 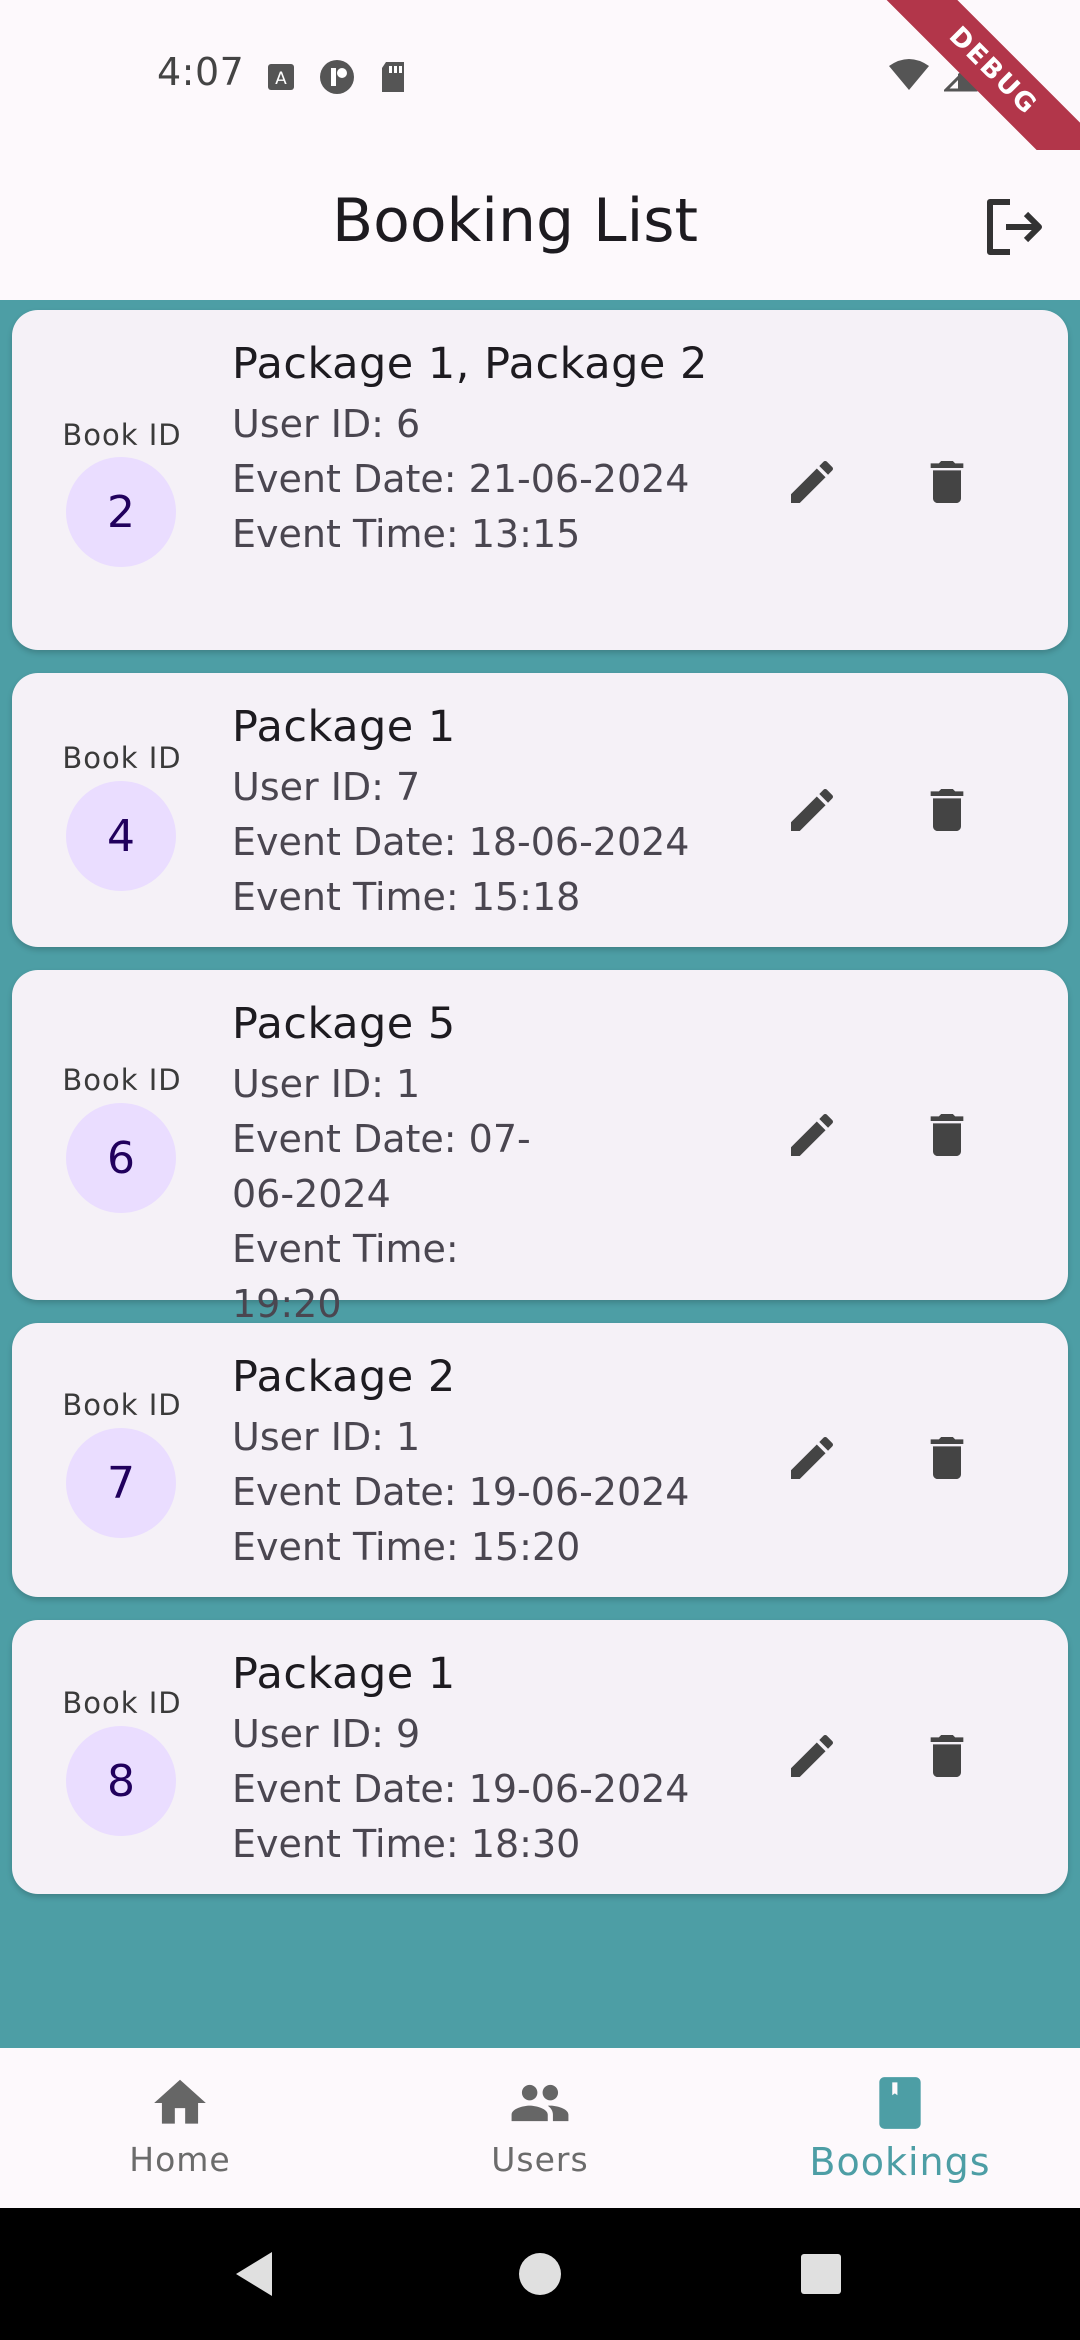 I want to click on booking-event-time: Event Time: 18:30, so click(x=406, y=1844).